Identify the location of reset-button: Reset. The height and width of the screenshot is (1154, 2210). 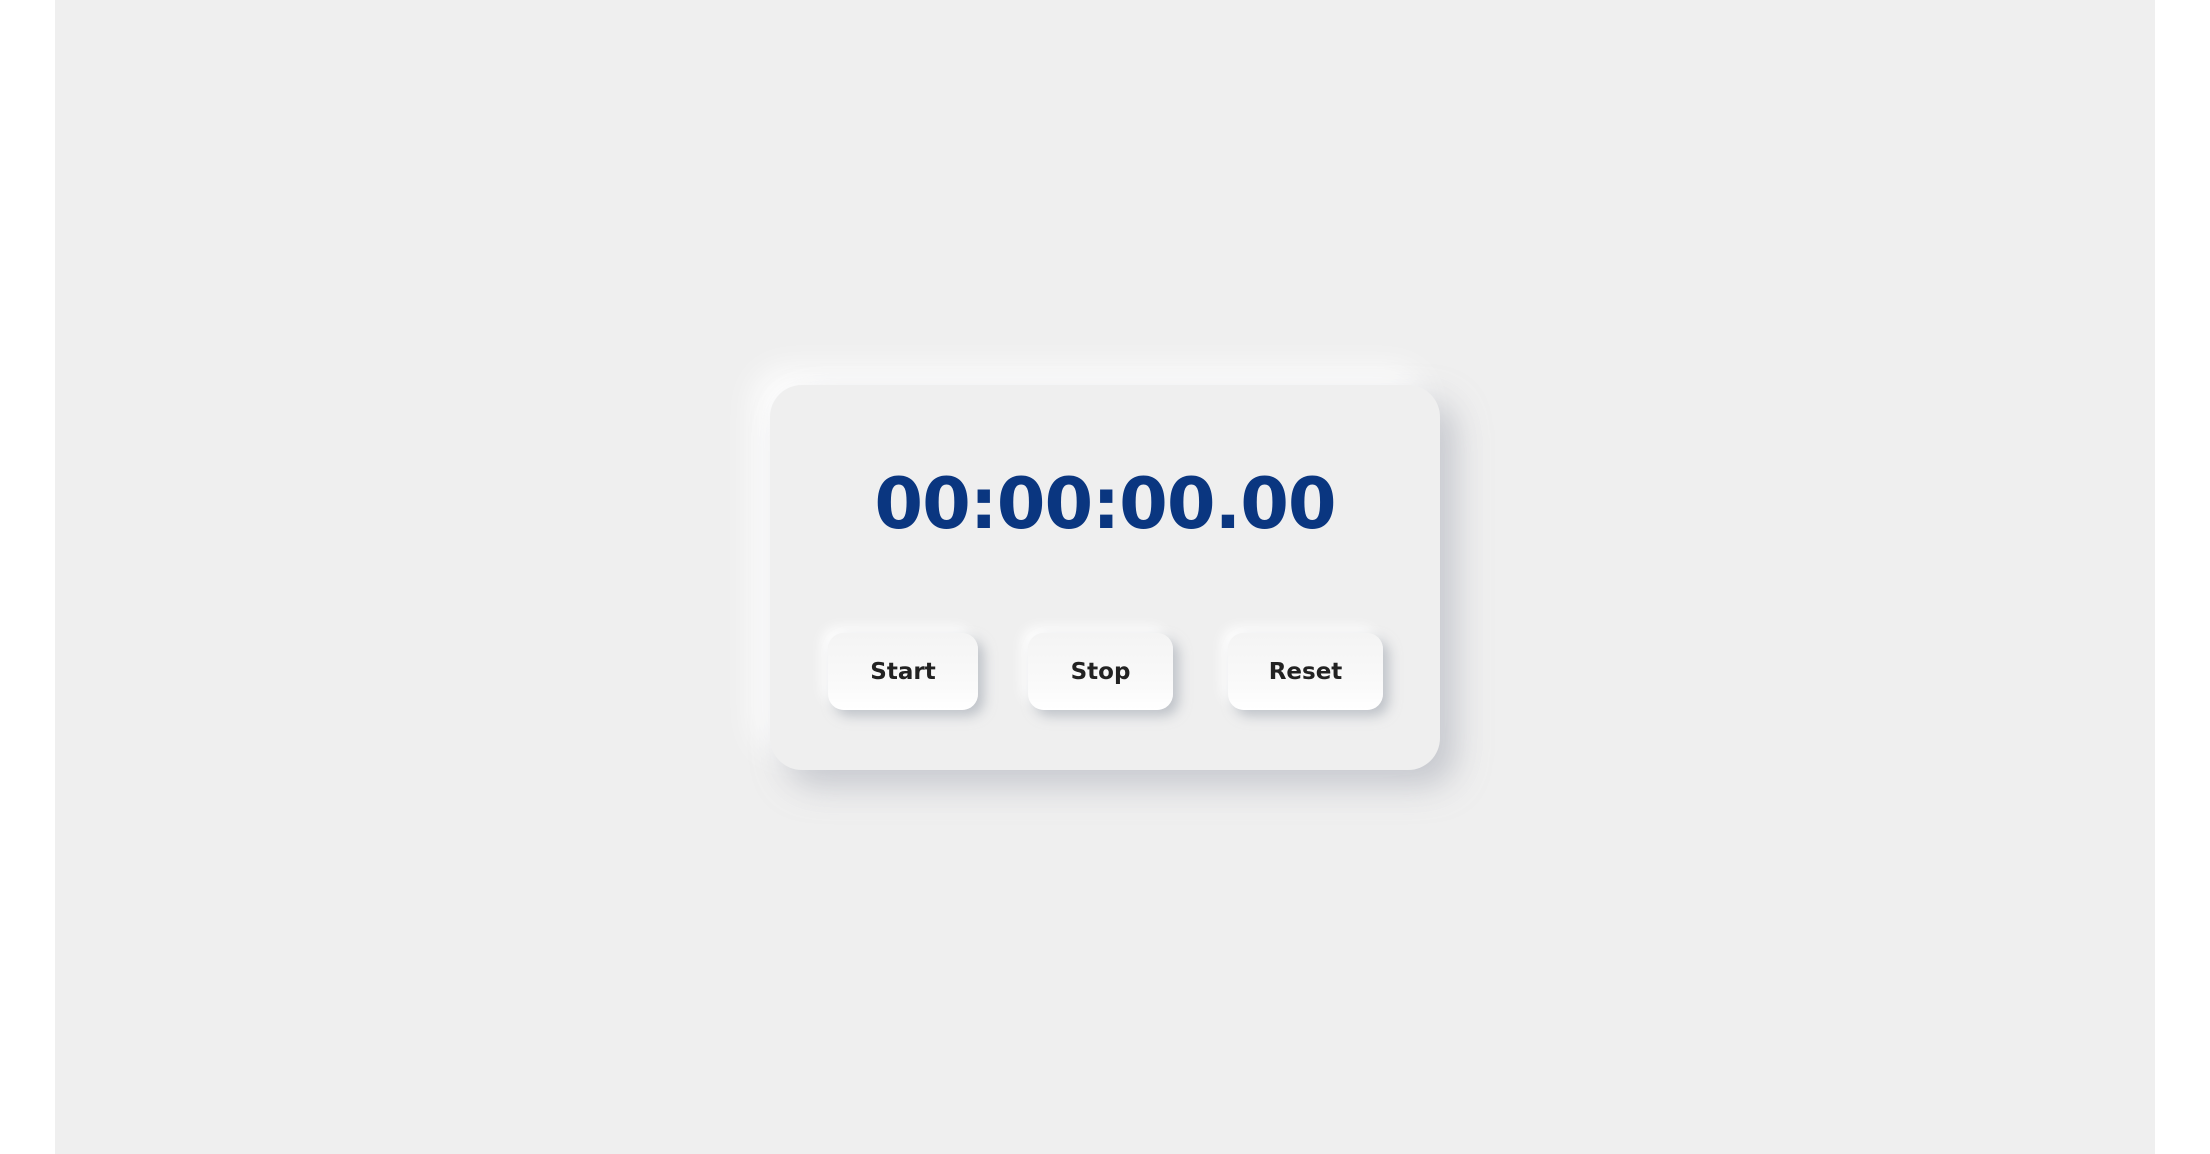
(1305, 671).